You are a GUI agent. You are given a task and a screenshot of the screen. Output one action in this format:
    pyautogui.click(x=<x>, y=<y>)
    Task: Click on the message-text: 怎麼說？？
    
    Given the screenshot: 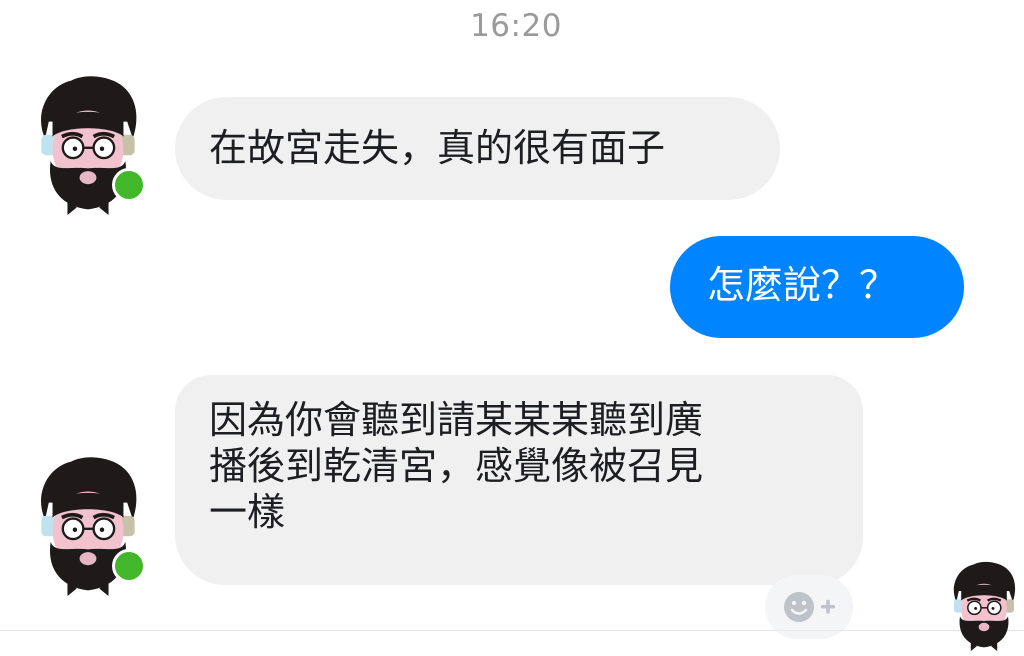 What is the action you would take?
    pyautogui.click(x=802, y=285)
    